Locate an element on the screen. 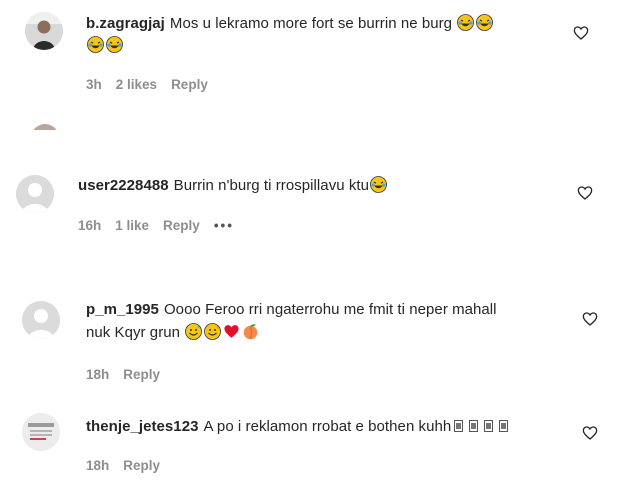  more-options-button: ••• is located at coordinates (224, 225).